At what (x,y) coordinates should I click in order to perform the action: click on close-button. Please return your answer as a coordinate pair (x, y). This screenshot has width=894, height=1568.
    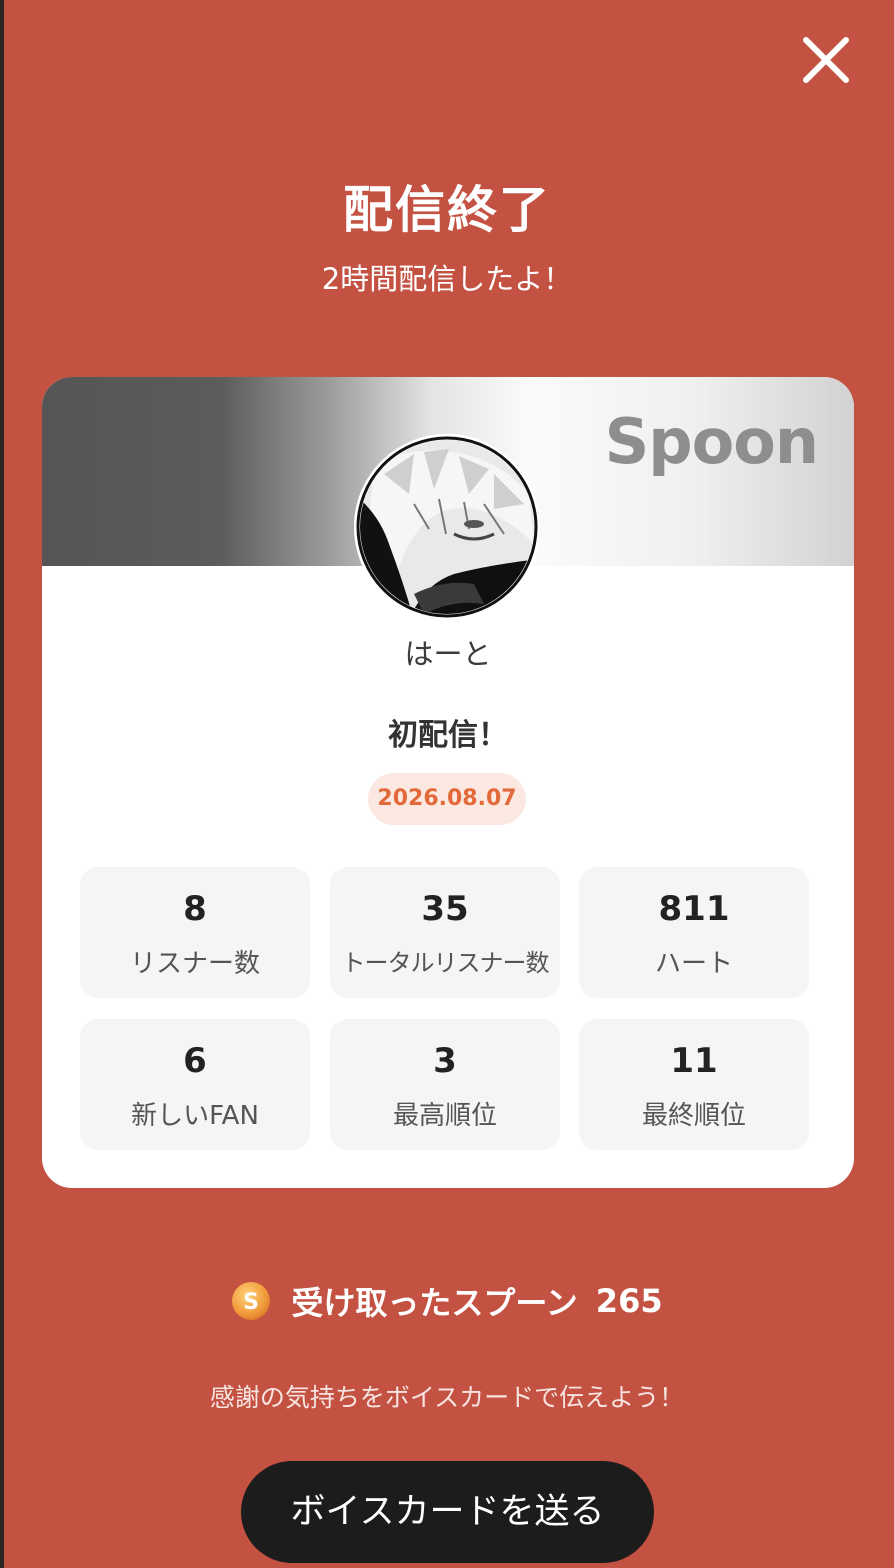
    Looking at the image, I should click on (826, 60).